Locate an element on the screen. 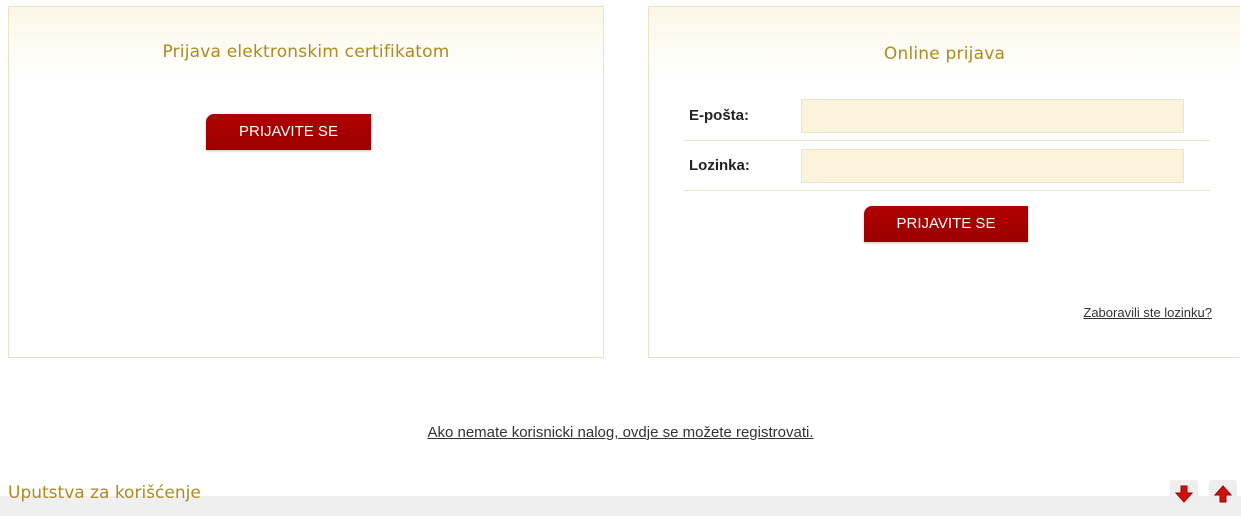 This screenshot has height=516, width=1241. password-row: Lozinka: is located at coordinates (947, 166).